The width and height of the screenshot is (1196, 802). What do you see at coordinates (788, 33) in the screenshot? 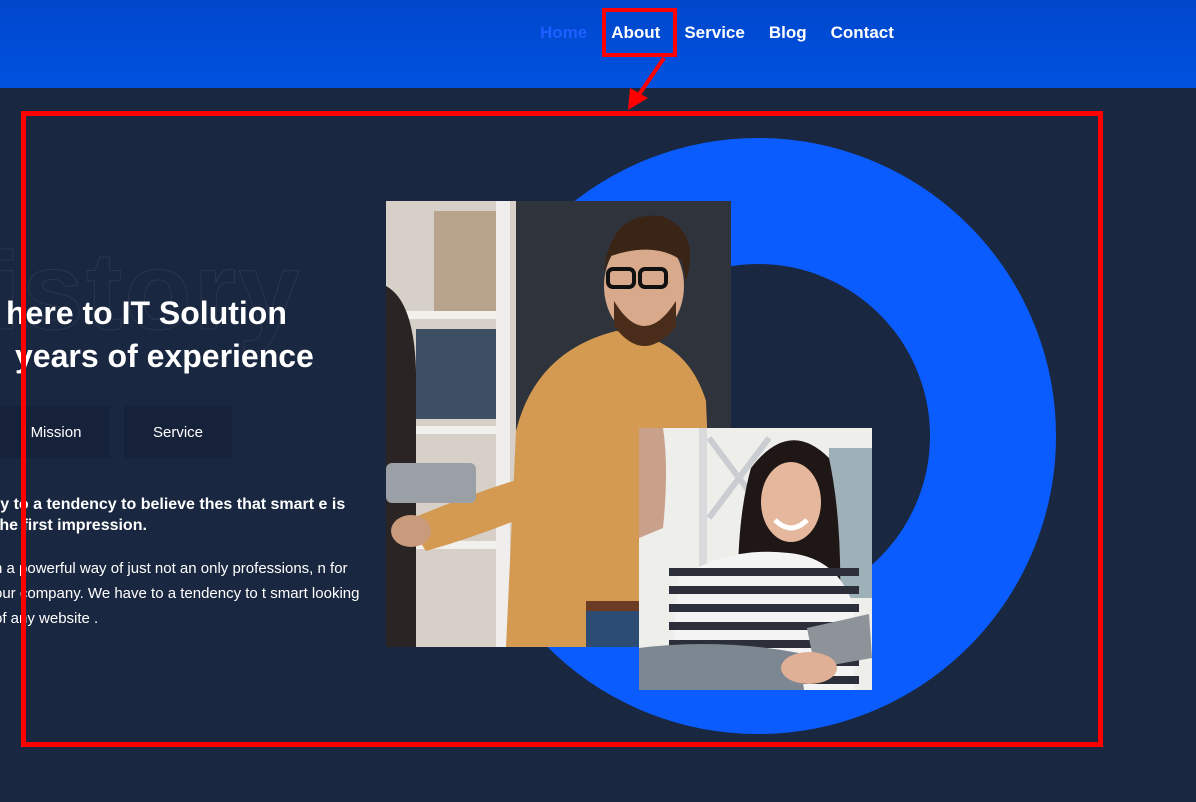
I see `nav-blog-link: Blog` at bounding box center [788, 33].